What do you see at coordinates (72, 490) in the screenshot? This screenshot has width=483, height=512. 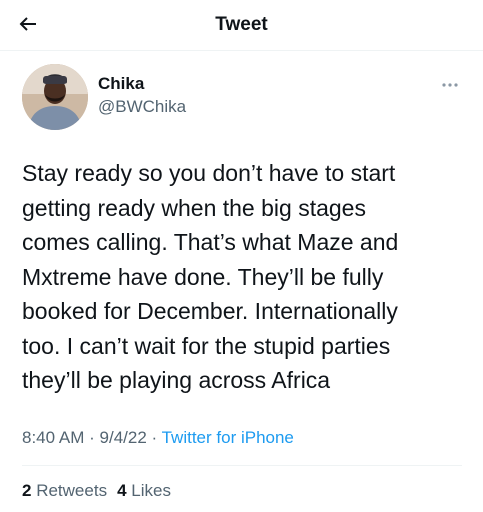 I see `retweets-label: Retweets` at bounding box center [72, 490].